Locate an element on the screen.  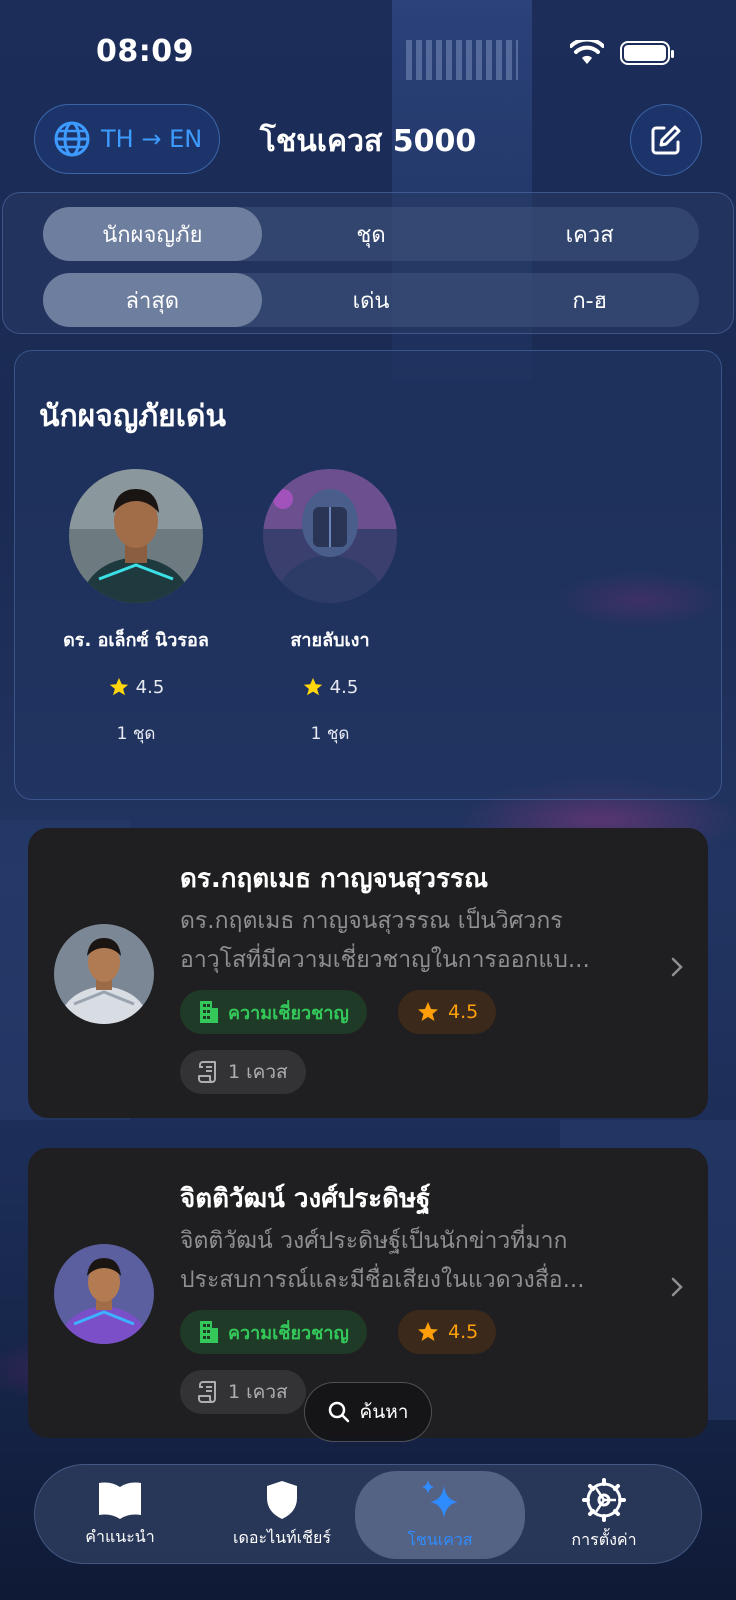
description-line: จิตติวัฒน์ วงศ์ประดิษฐ์เป็นนักข่าวที่มาก is located at coordinates (374, 1241).